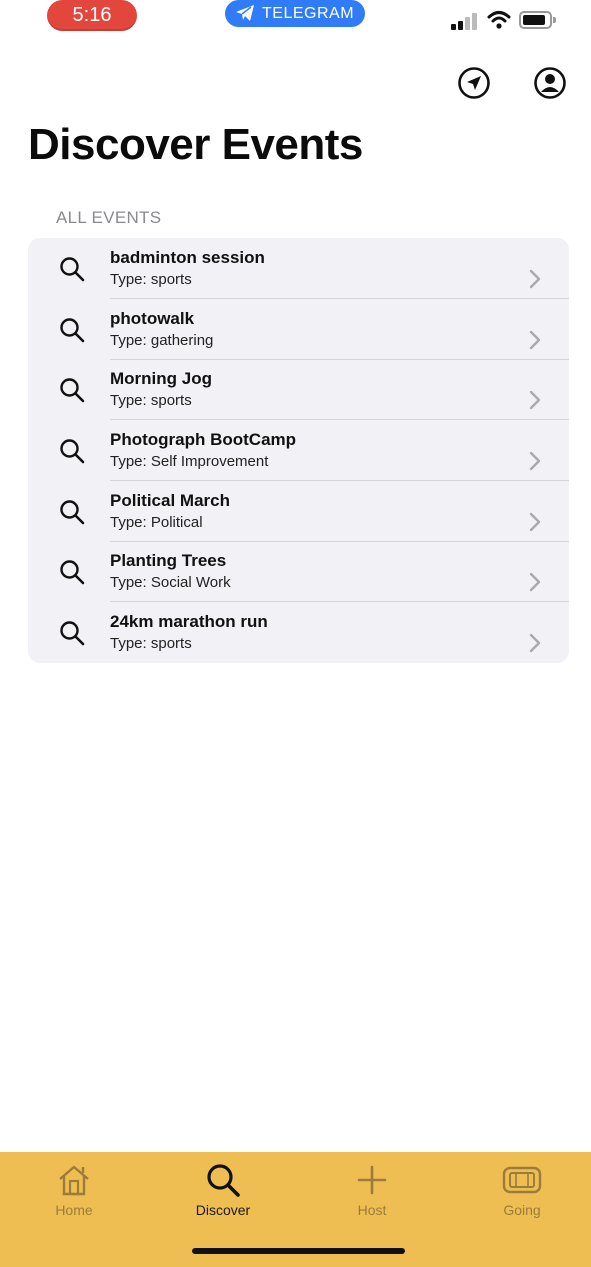 The height and width of the screenshot is (1267, 591). What do you see at coordinates (245, 13) in the screenshot?
I see `telegram-icon` at bounding box center [245, 13].